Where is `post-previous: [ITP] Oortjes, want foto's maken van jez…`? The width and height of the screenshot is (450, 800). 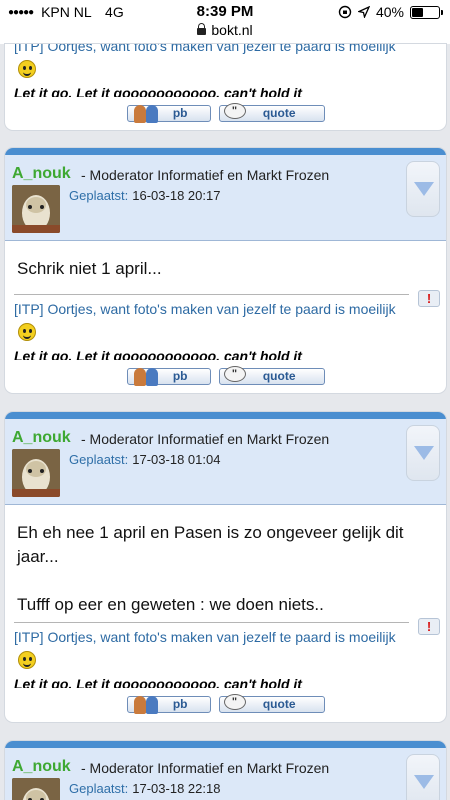
post-previous: [ITP] Oortjes, want foto's maken van jez… is located at coordinates (225, 87).